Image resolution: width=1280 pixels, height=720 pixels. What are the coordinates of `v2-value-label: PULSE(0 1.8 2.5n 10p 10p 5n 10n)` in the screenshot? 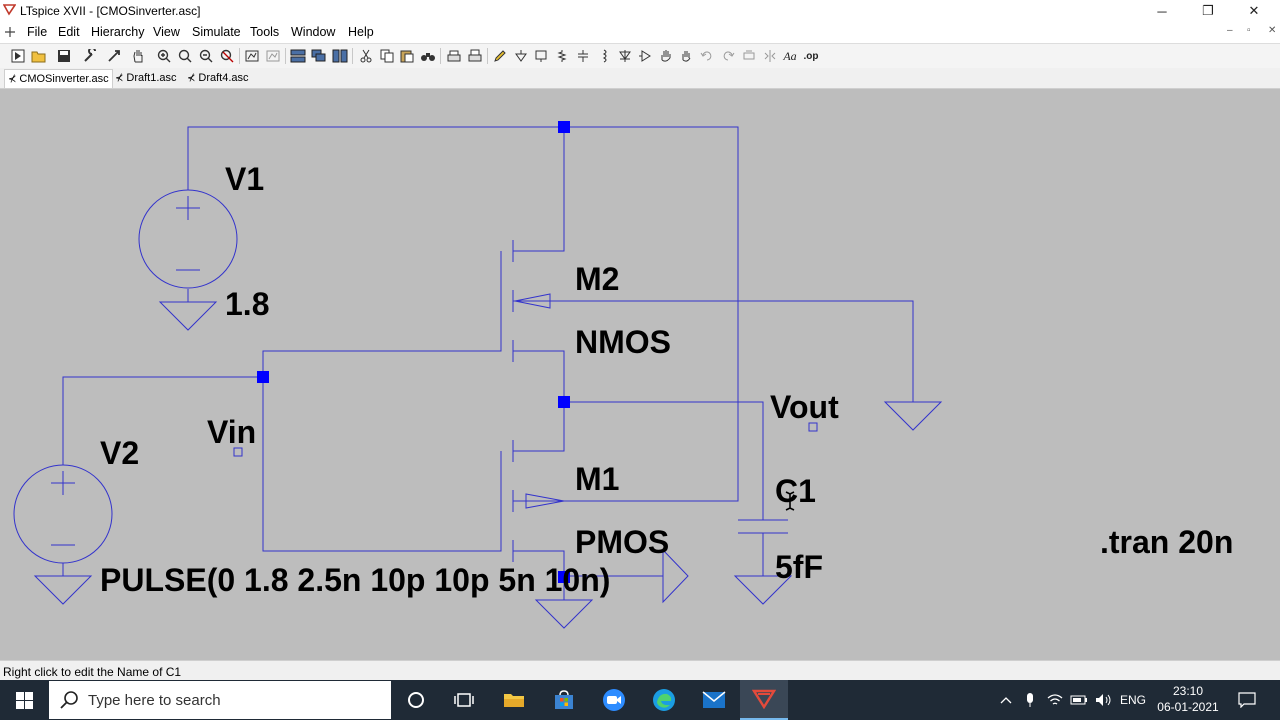 It's located at (355, 580).